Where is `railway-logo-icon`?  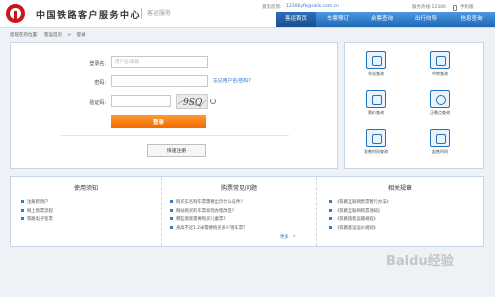 railway-logo-icon is located at coordinates (15, 13).